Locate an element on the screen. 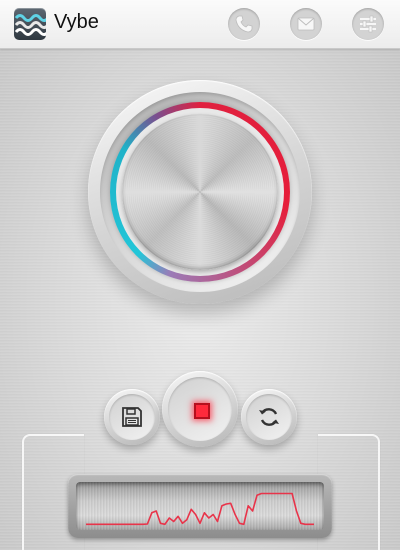 This screenshot has height=550, width=400. sync-icon is located at coordinates (269, 417).